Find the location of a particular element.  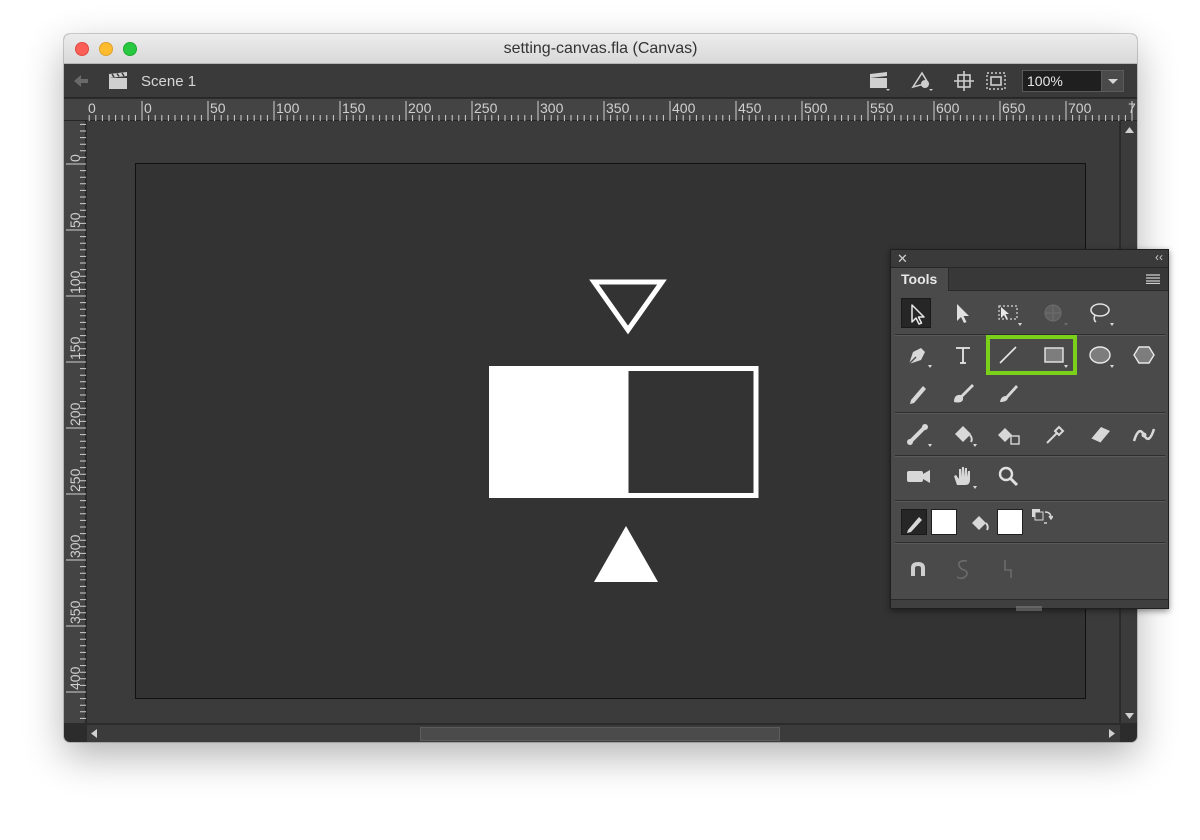

clip-stage-icon is located at coordinates (996, 81).